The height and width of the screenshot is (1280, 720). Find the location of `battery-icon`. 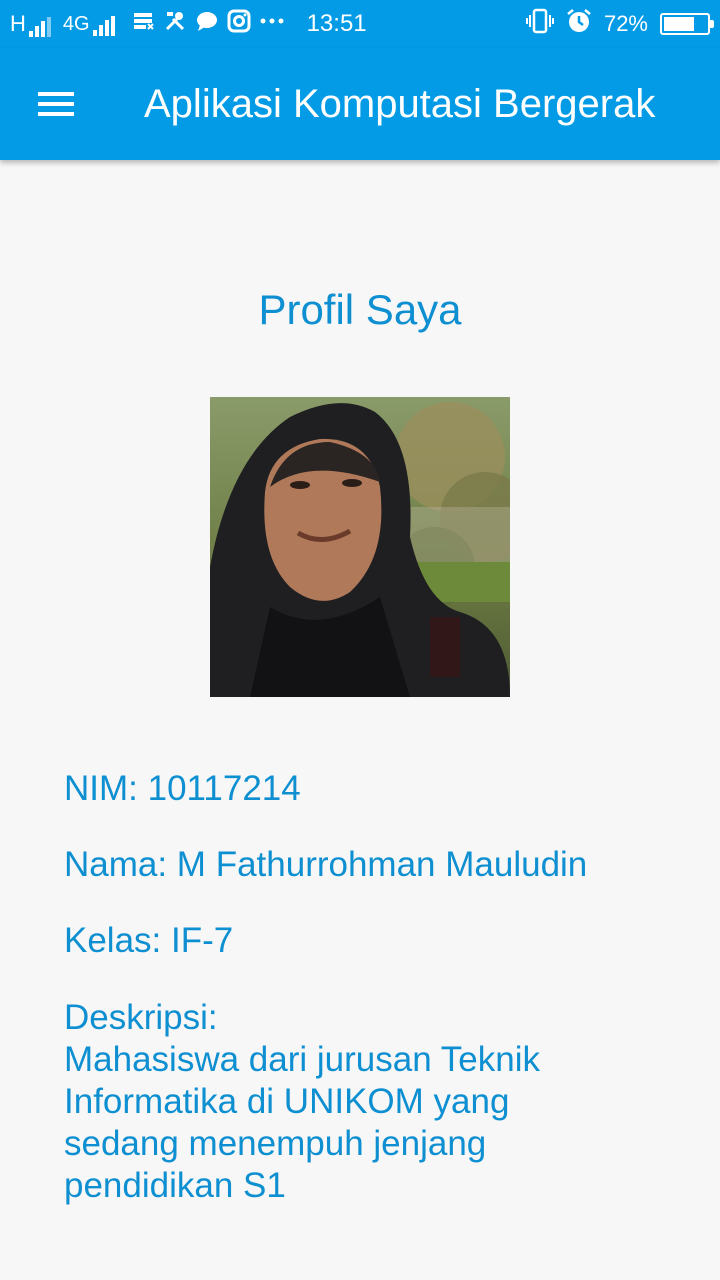

battery-icon is located at coordinates (687, 24).